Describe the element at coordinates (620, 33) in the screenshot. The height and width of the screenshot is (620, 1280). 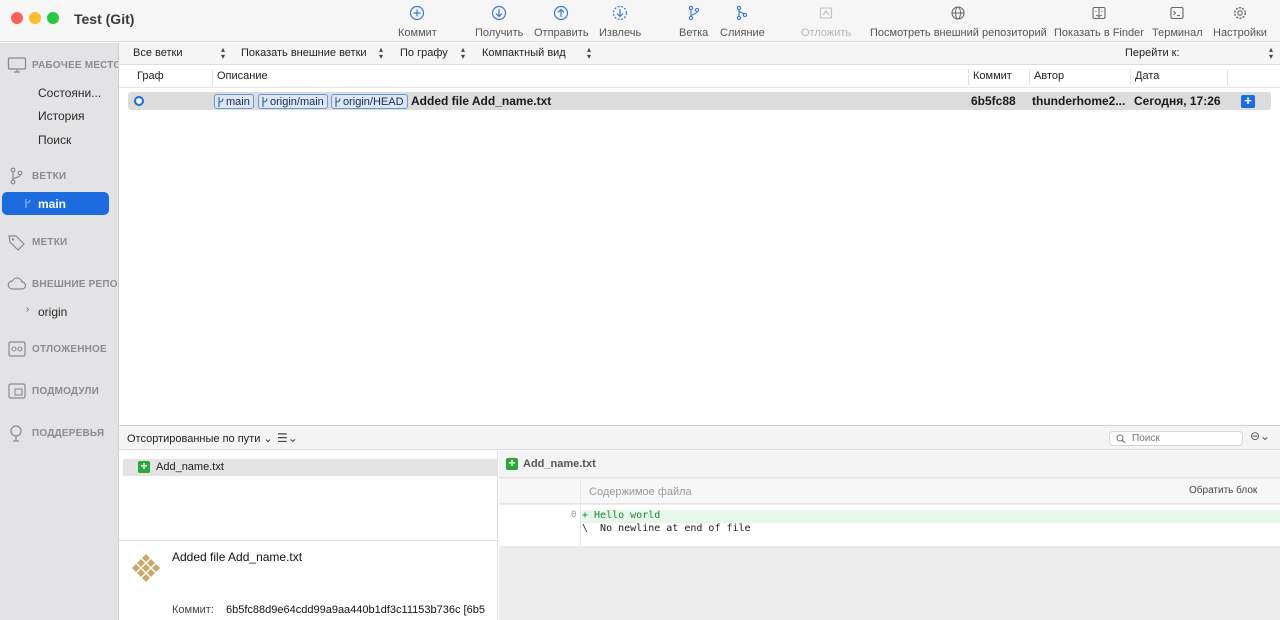
I see `fetch-button-label: Извлечь` at that location.